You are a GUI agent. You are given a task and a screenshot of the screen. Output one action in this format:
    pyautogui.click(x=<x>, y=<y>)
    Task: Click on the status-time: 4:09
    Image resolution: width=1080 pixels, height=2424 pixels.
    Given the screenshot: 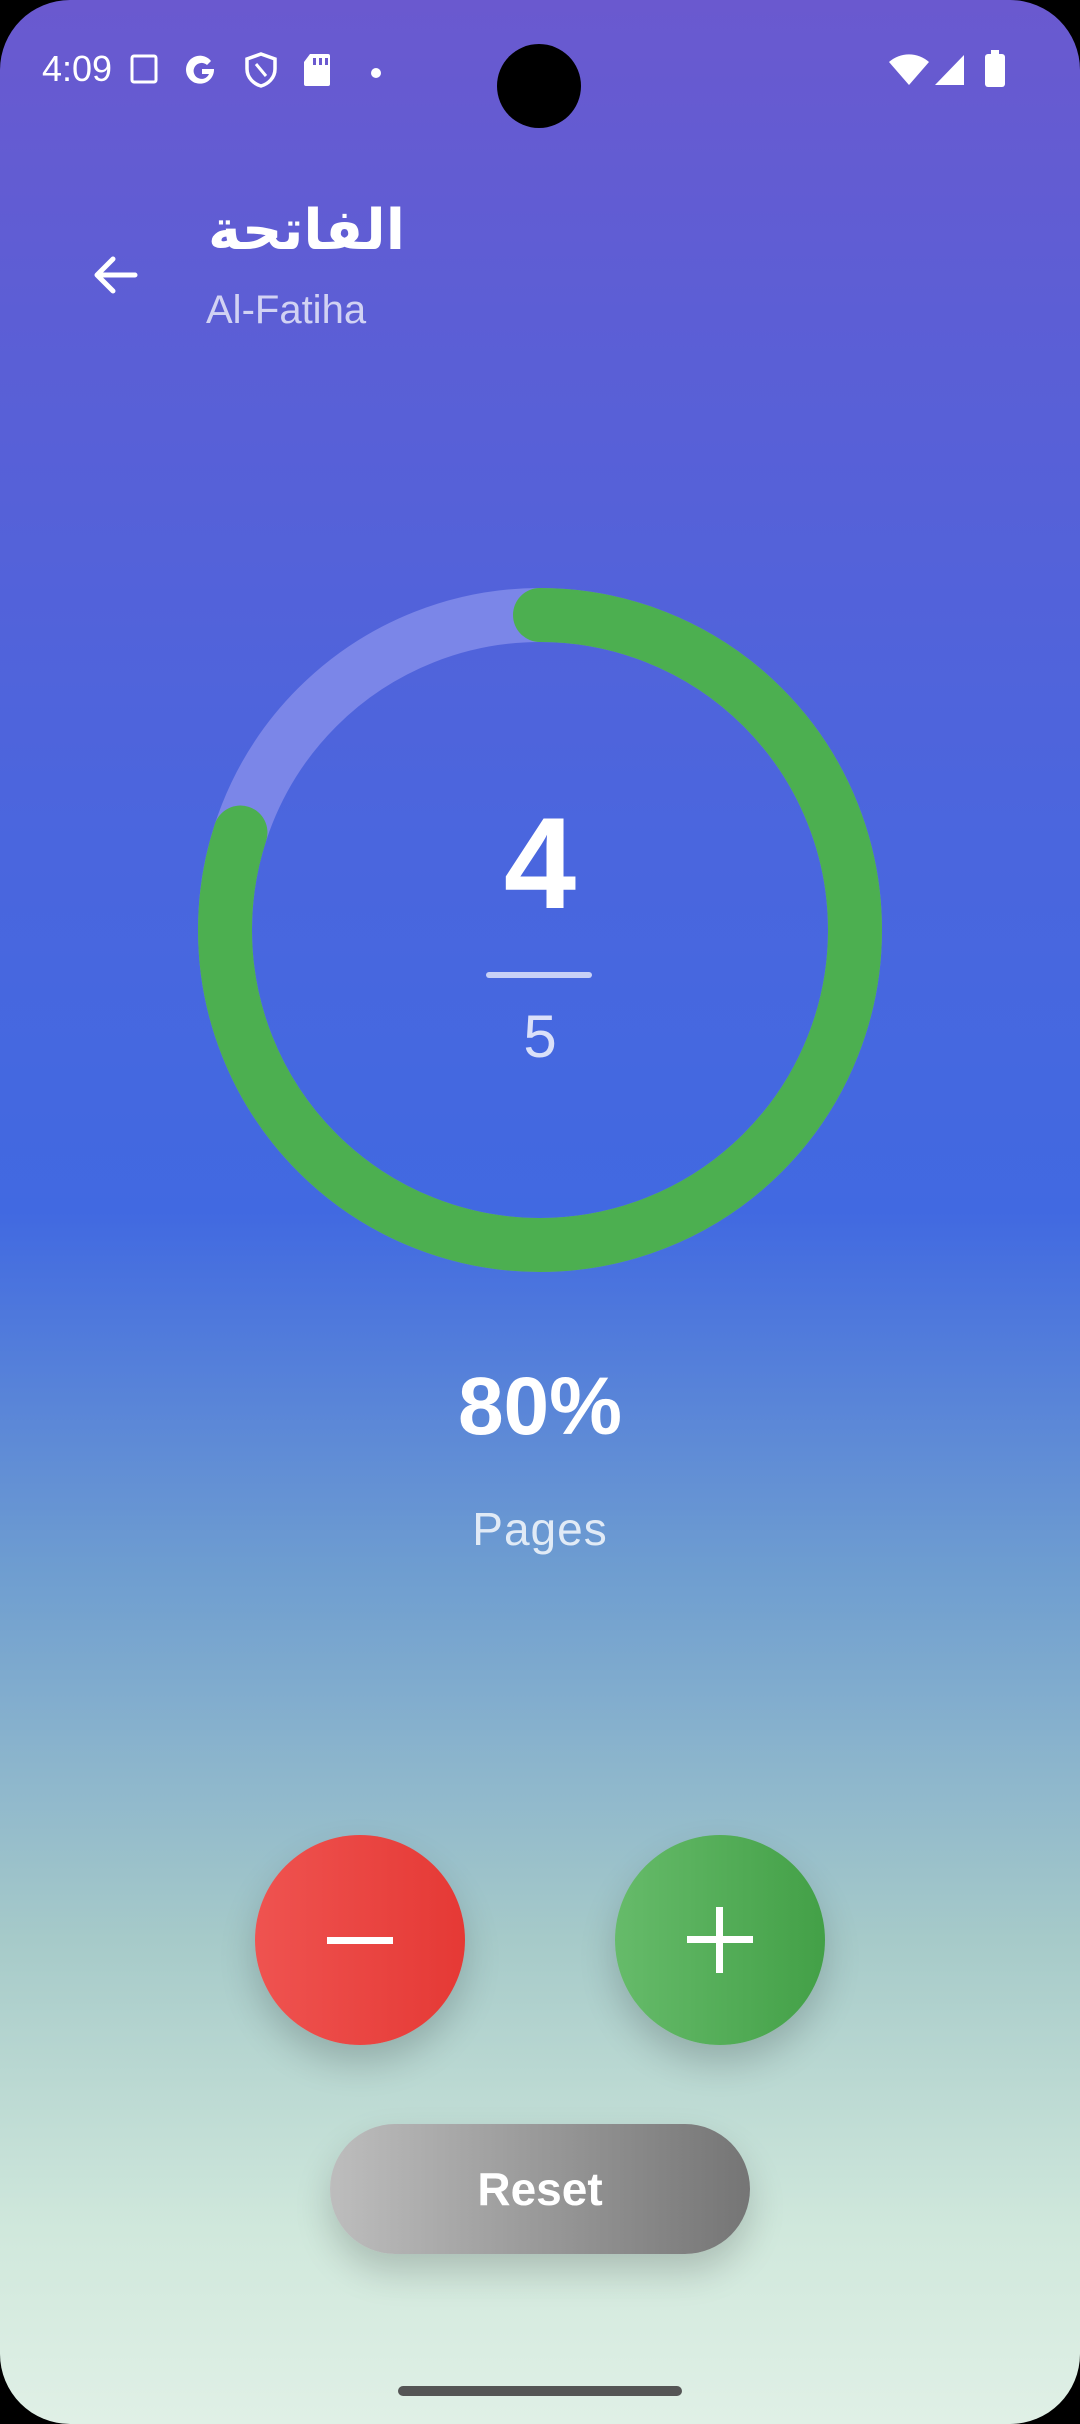 What is the action you would take?
    pyautogui.click(x=77, y=68)
    